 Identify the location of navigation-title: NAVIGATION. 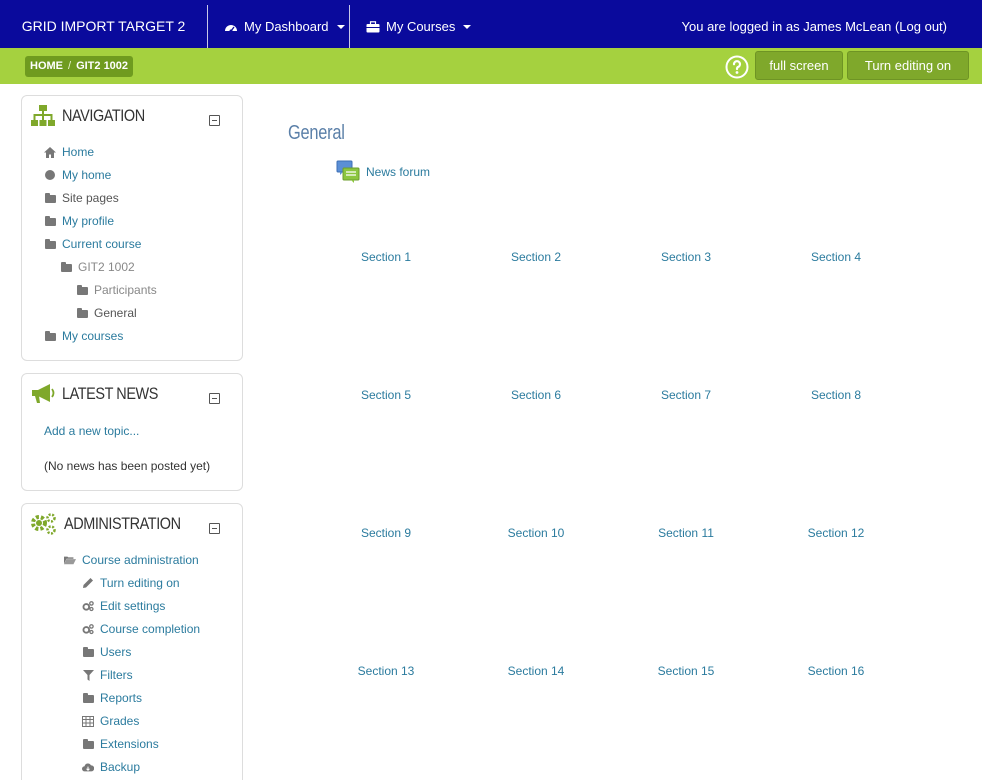
(103, 115).